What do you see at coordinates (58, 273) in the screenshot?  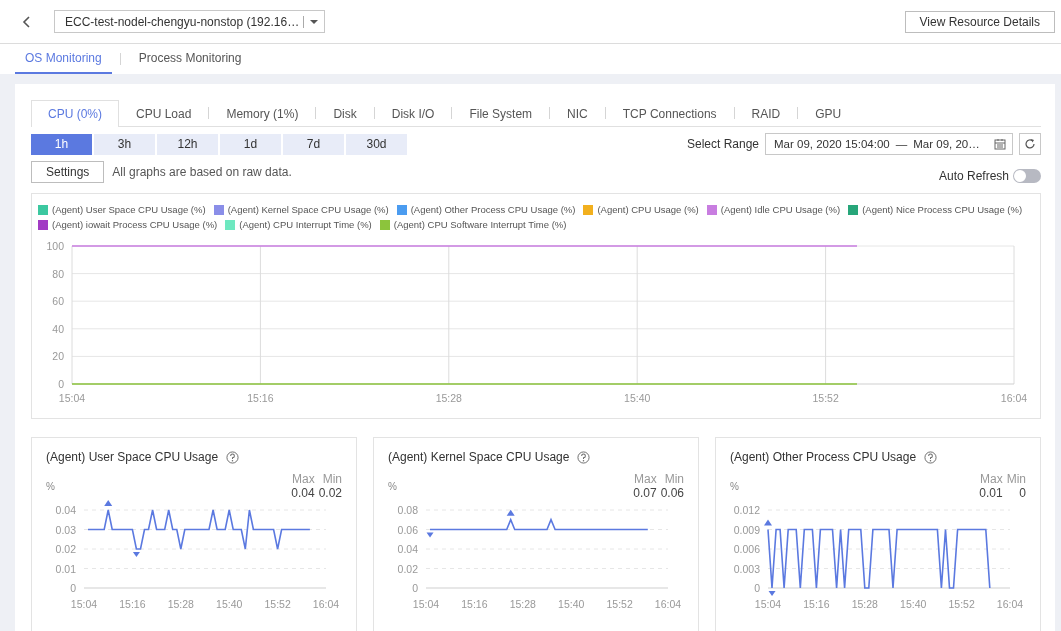 I see `axis-tick-label: 80` at bounding box center [58, 273].